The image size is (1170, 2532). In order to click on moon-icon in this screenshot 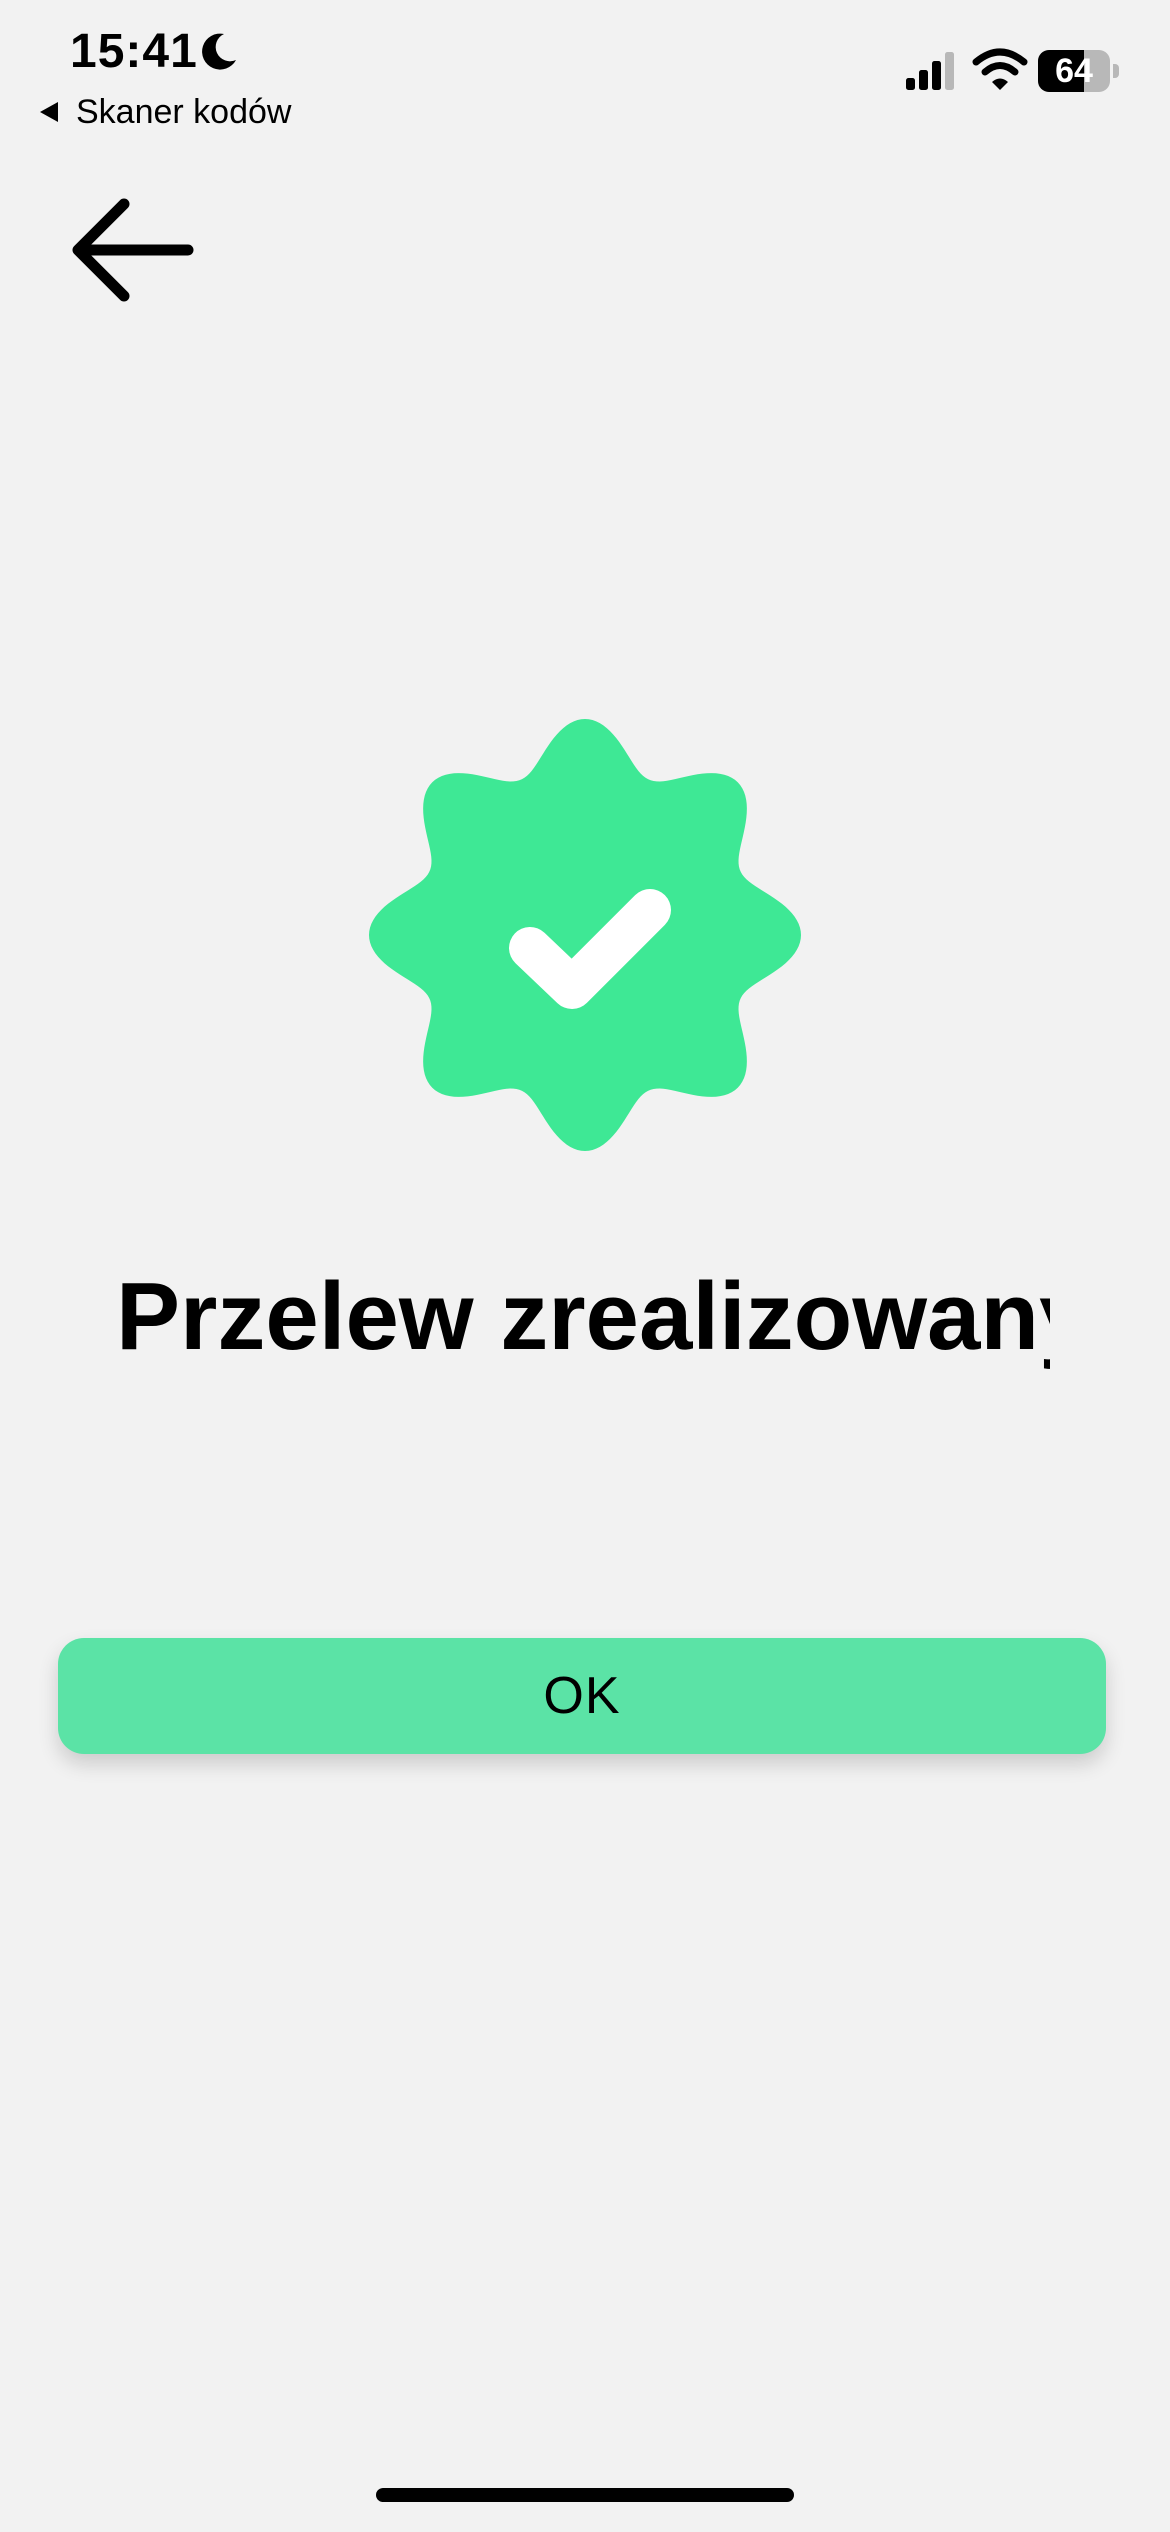, I will do `click(219, 51)`.